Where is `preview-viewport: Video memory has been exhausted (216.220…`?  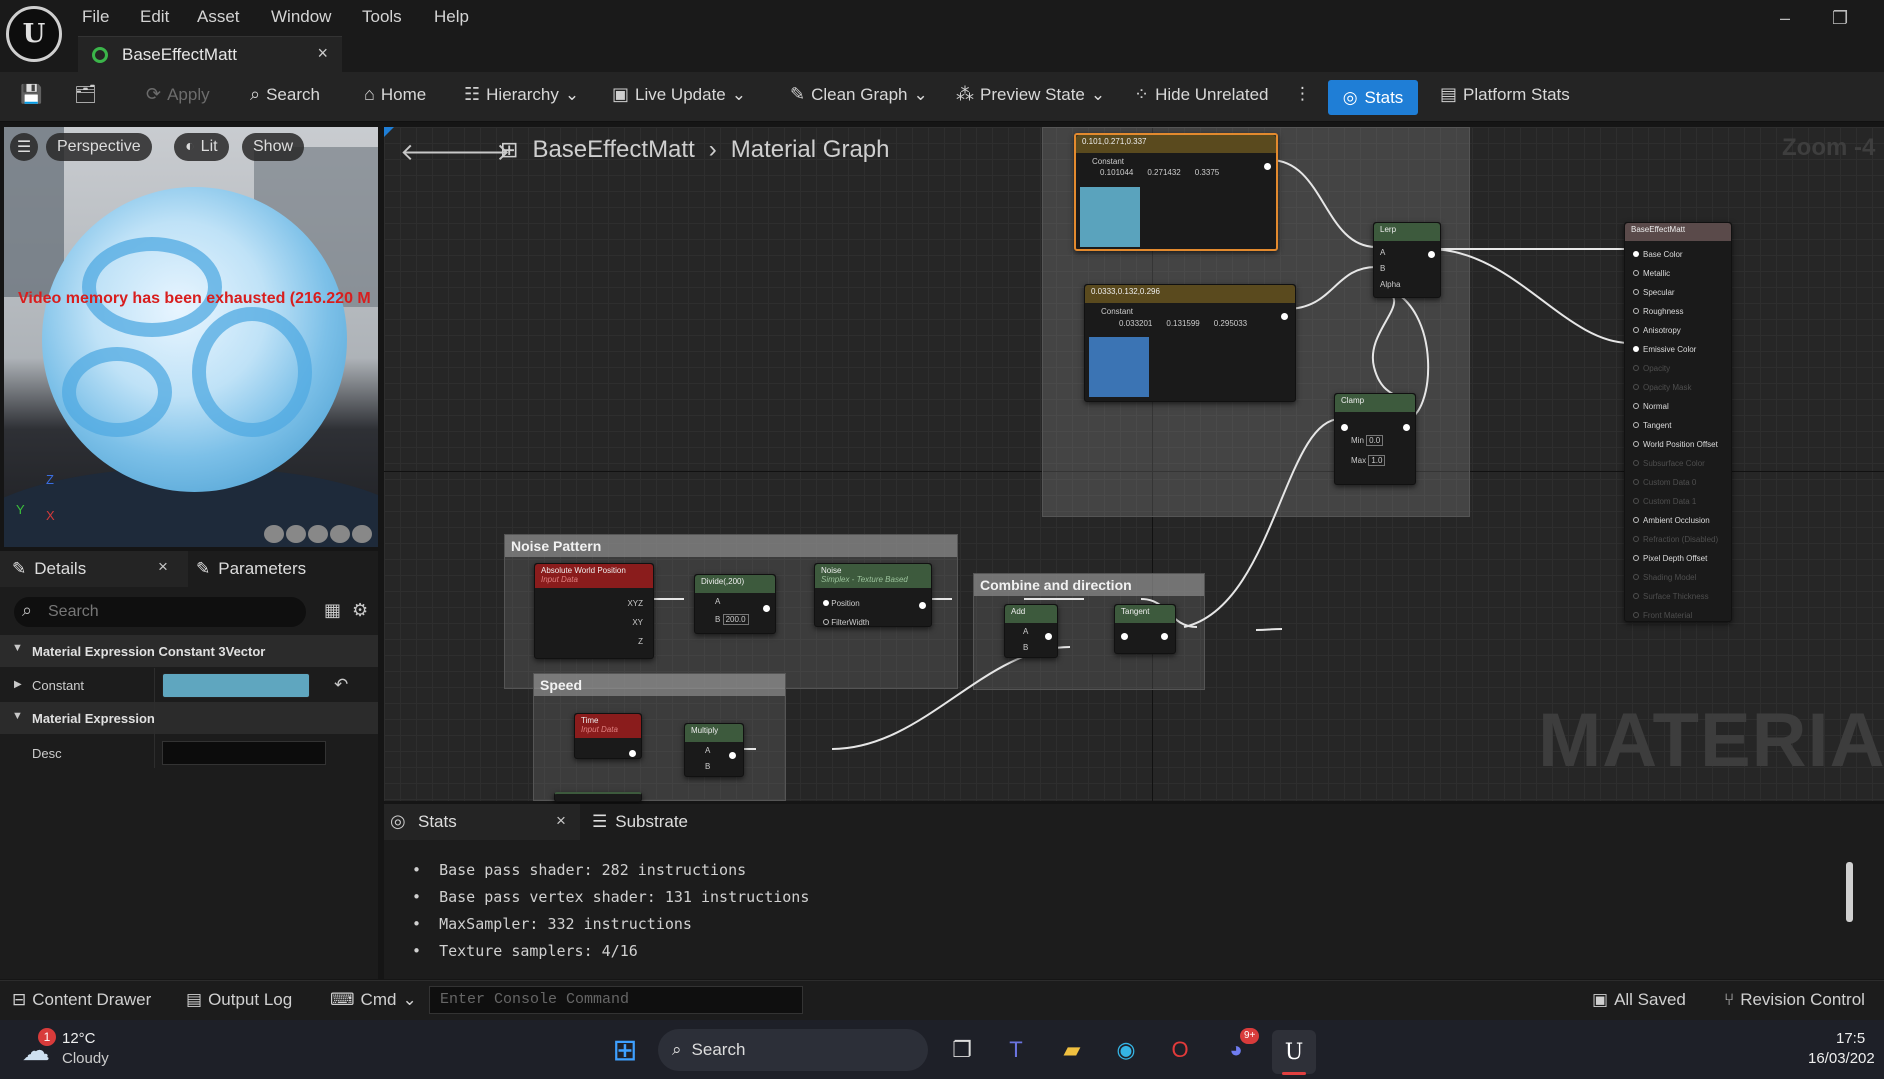
preview-viewport: Video memory has been exhausted (216.220… is located at coordinates (191, 337).